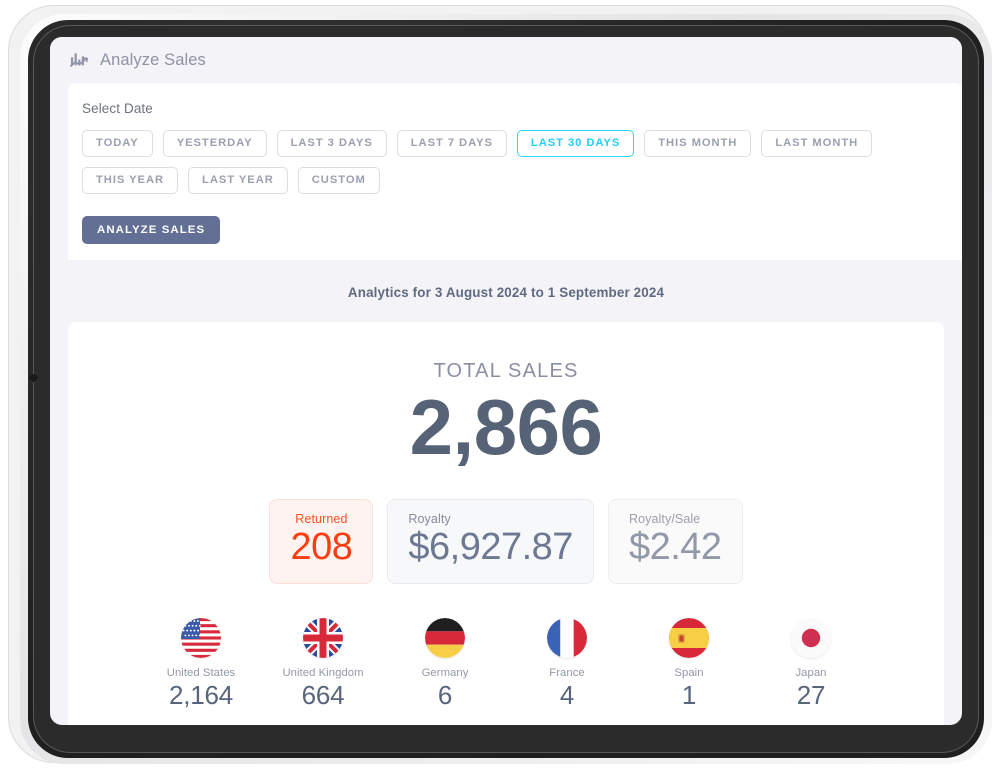  Describe the element at coordinates (130, 180) in the screenshot. I see `date-chip-this-year: THIS YEAR` at that location.